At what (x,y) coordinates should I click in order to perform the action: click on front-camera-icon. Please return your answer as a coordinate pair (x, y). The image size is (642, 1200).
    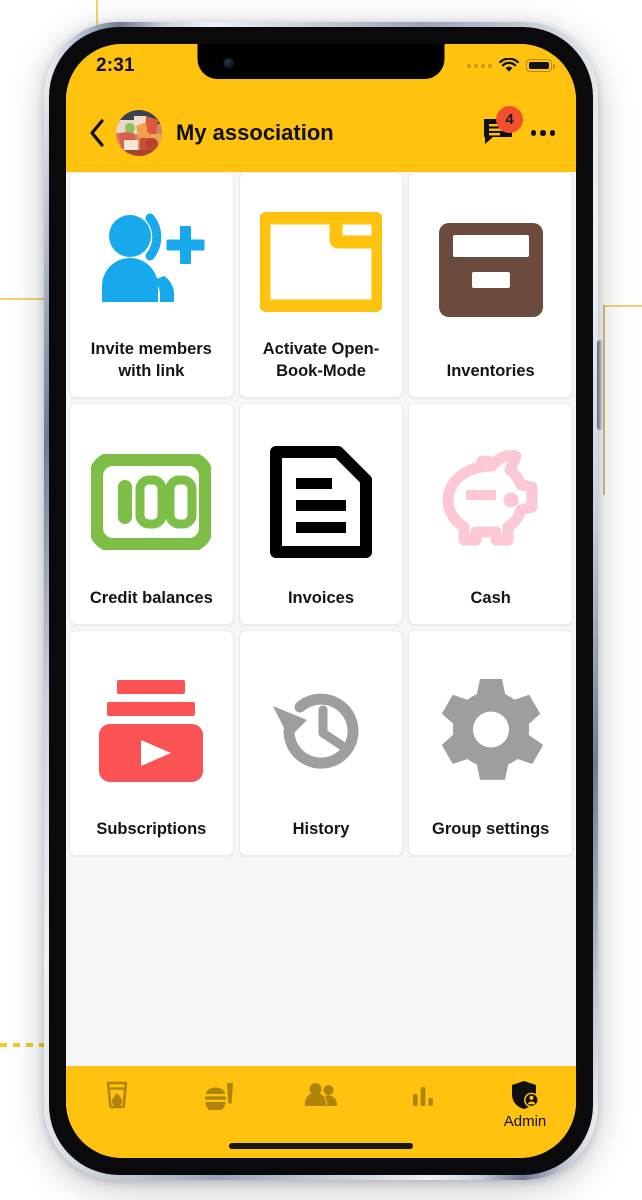
    Looking at the image, I should click on (229, 63).